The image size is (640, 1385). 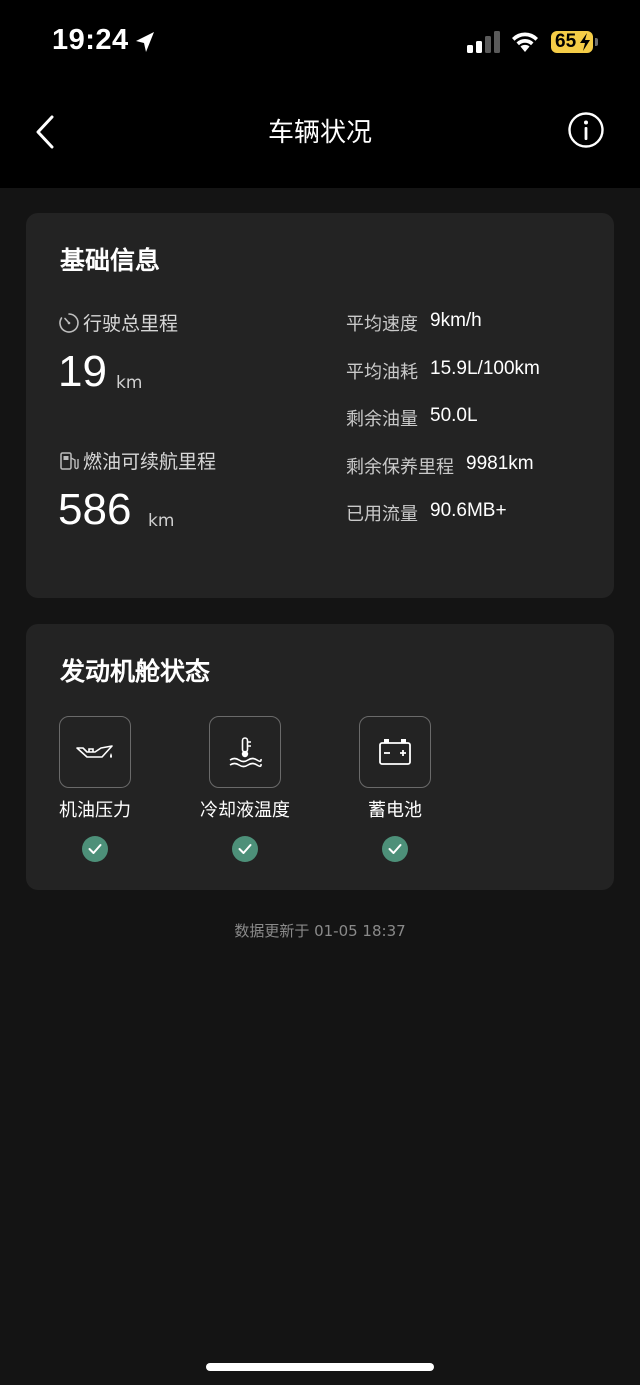 I want to click on nav-bar: 车辆状况, so click(x=320, y=139).